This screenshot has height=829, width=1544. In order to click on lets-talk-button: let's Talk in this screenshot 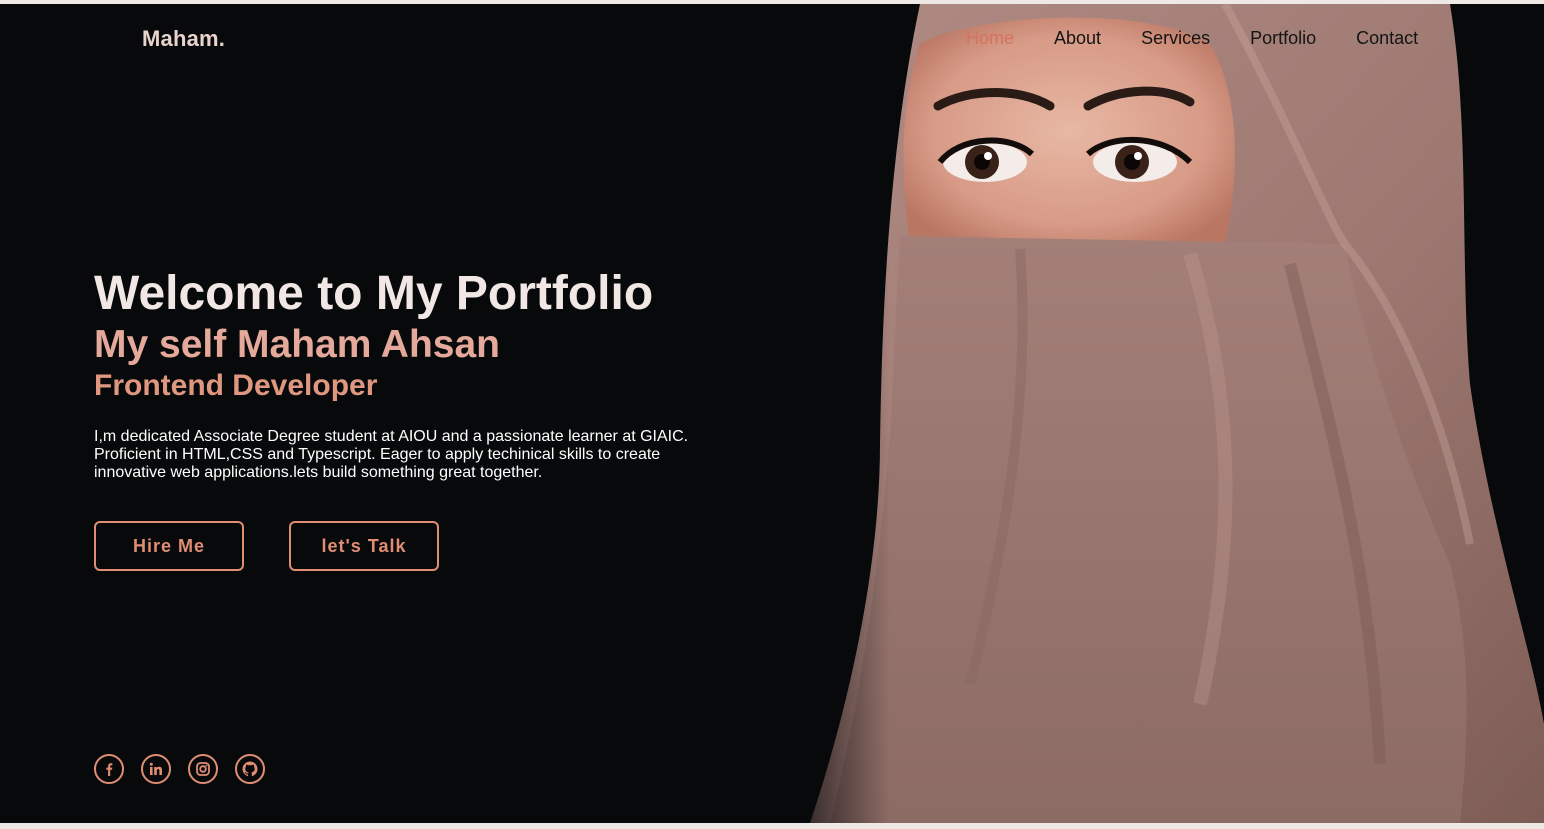, I will do `click(364, 546)`.